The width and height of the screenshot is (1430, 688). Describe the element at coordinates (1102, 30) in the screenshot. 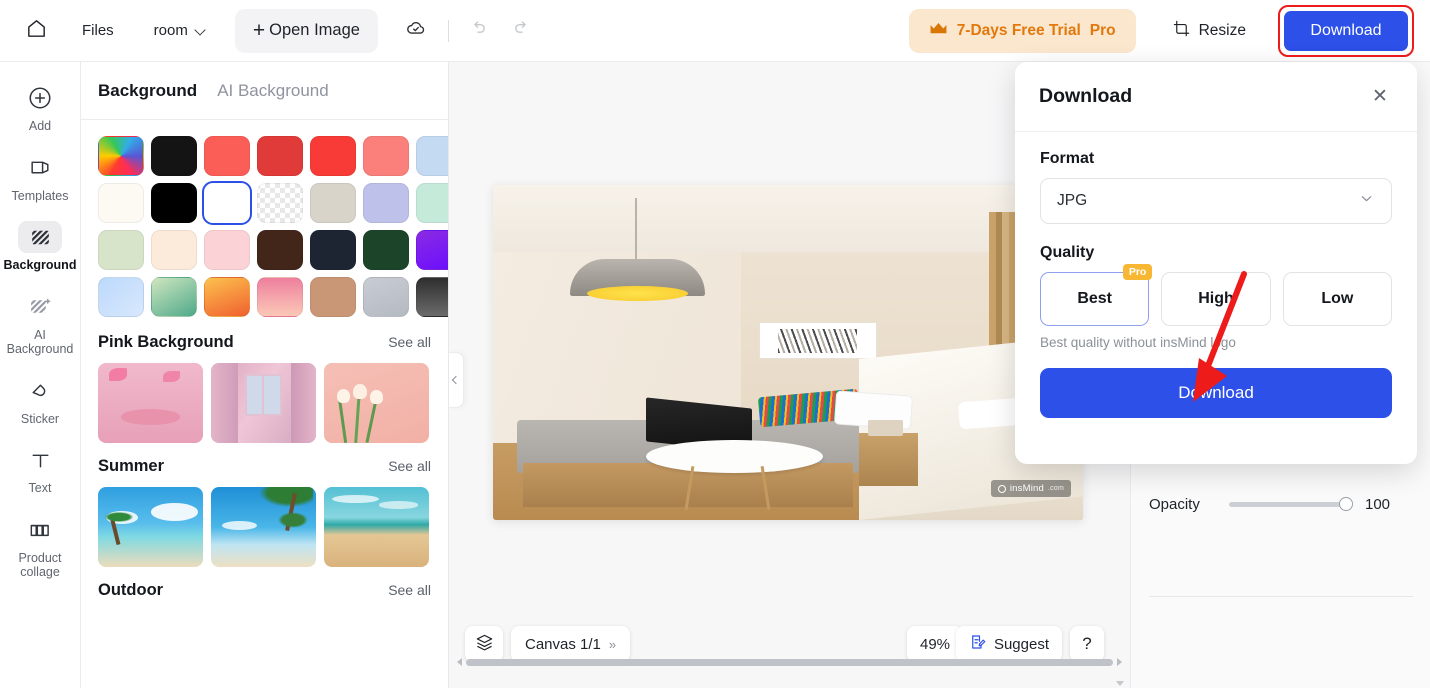

I see `pro-label: Pro` at that location.